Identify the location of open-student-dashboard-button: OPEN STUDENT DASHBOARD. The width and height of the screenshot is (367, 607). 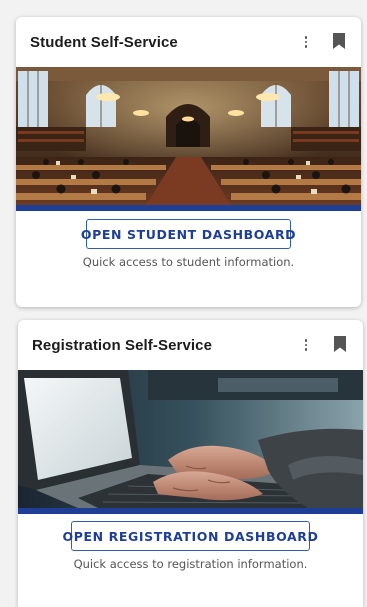
(188, 234).